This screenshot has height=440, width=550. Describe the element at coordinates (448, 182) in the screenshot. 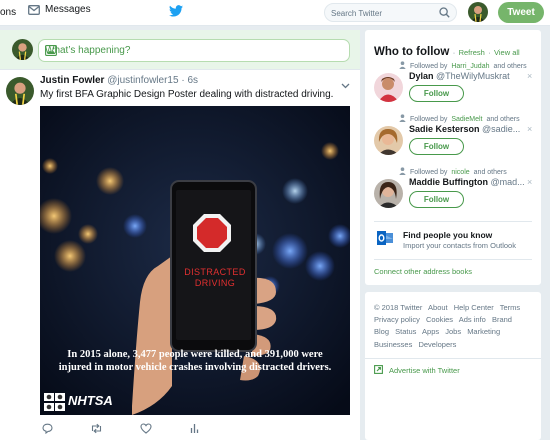

I see `suggestion-name: Maddie Buffington` at that location.